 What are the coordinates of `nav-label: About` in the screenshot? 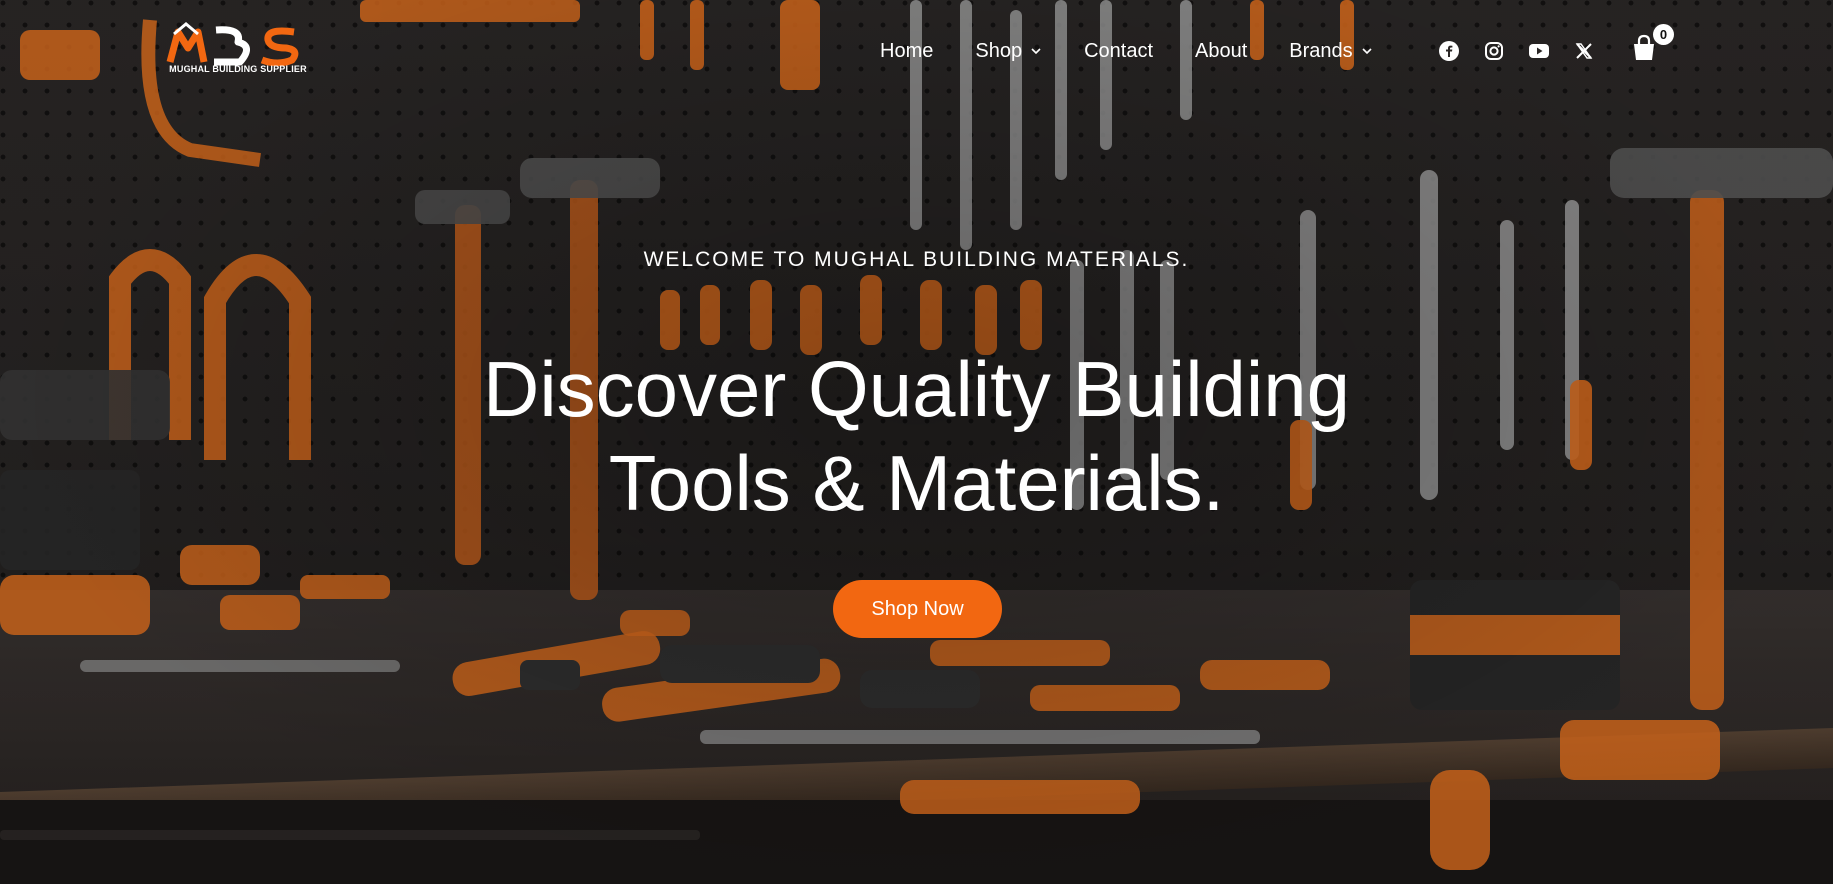 It's located at (1221, 50).